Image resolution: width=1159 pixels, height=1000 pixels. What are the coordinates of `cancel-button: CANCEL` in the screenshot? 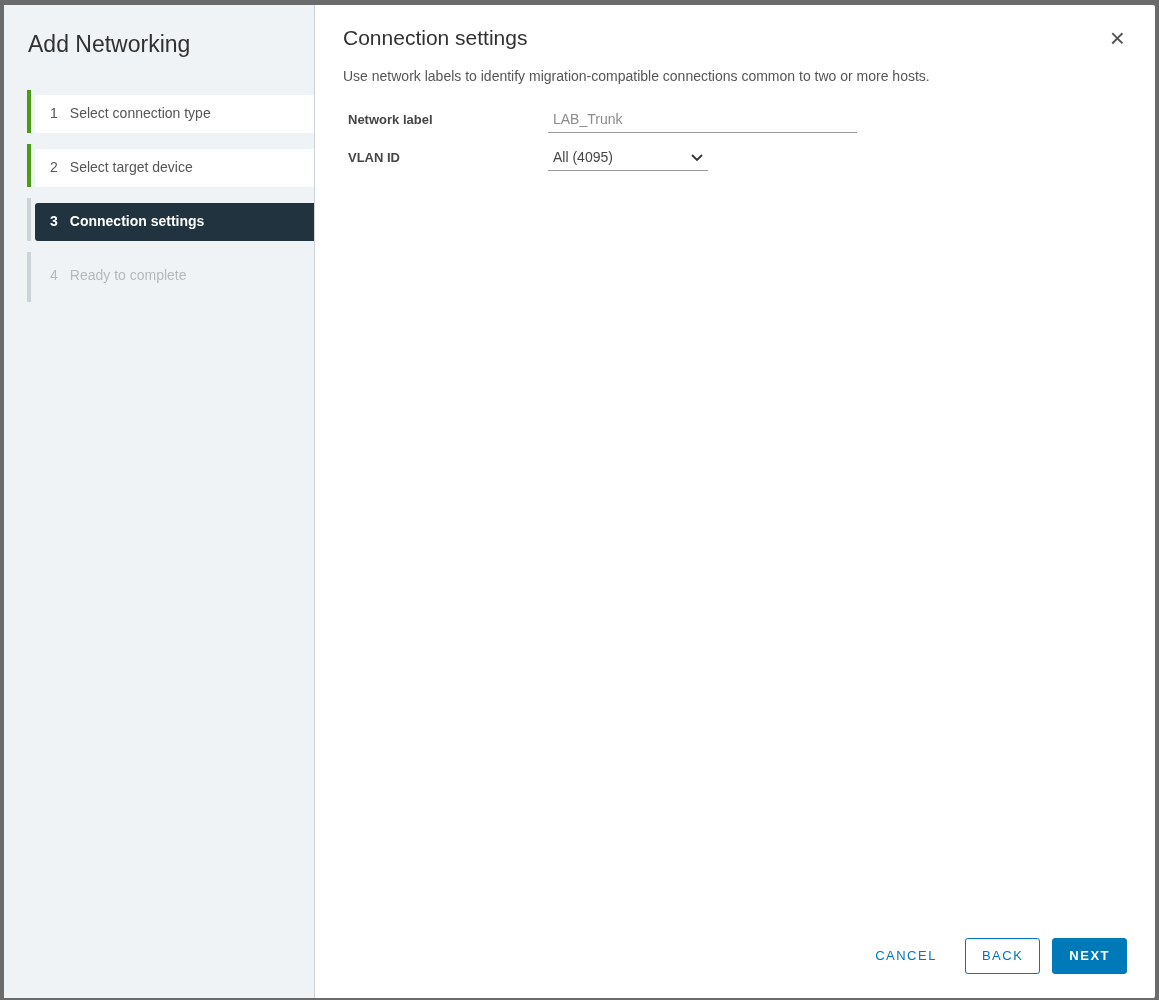 It's located at (906, 956).